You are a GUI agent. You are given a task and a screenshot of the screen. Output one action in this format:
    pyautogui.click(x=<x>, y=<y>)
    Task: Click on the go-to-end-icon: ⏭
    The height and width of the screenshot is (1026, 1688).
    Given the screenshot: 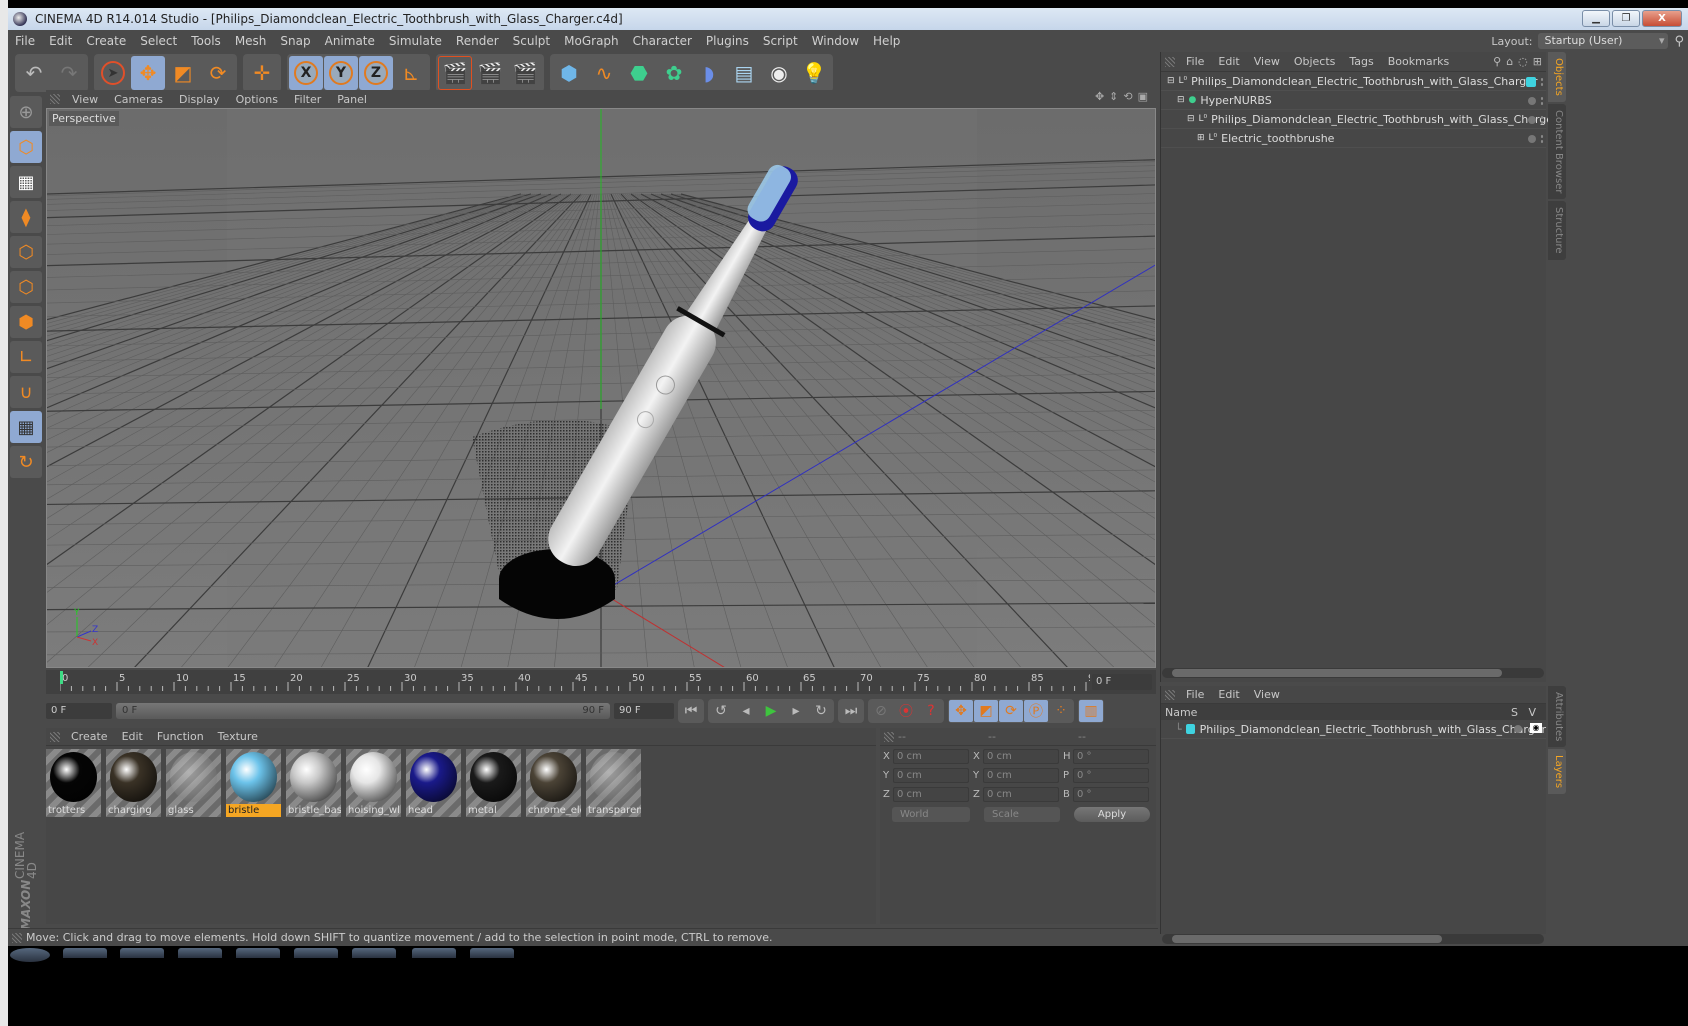 What is the action you would take?
    pyautogui.click(x=851, y=711)
    